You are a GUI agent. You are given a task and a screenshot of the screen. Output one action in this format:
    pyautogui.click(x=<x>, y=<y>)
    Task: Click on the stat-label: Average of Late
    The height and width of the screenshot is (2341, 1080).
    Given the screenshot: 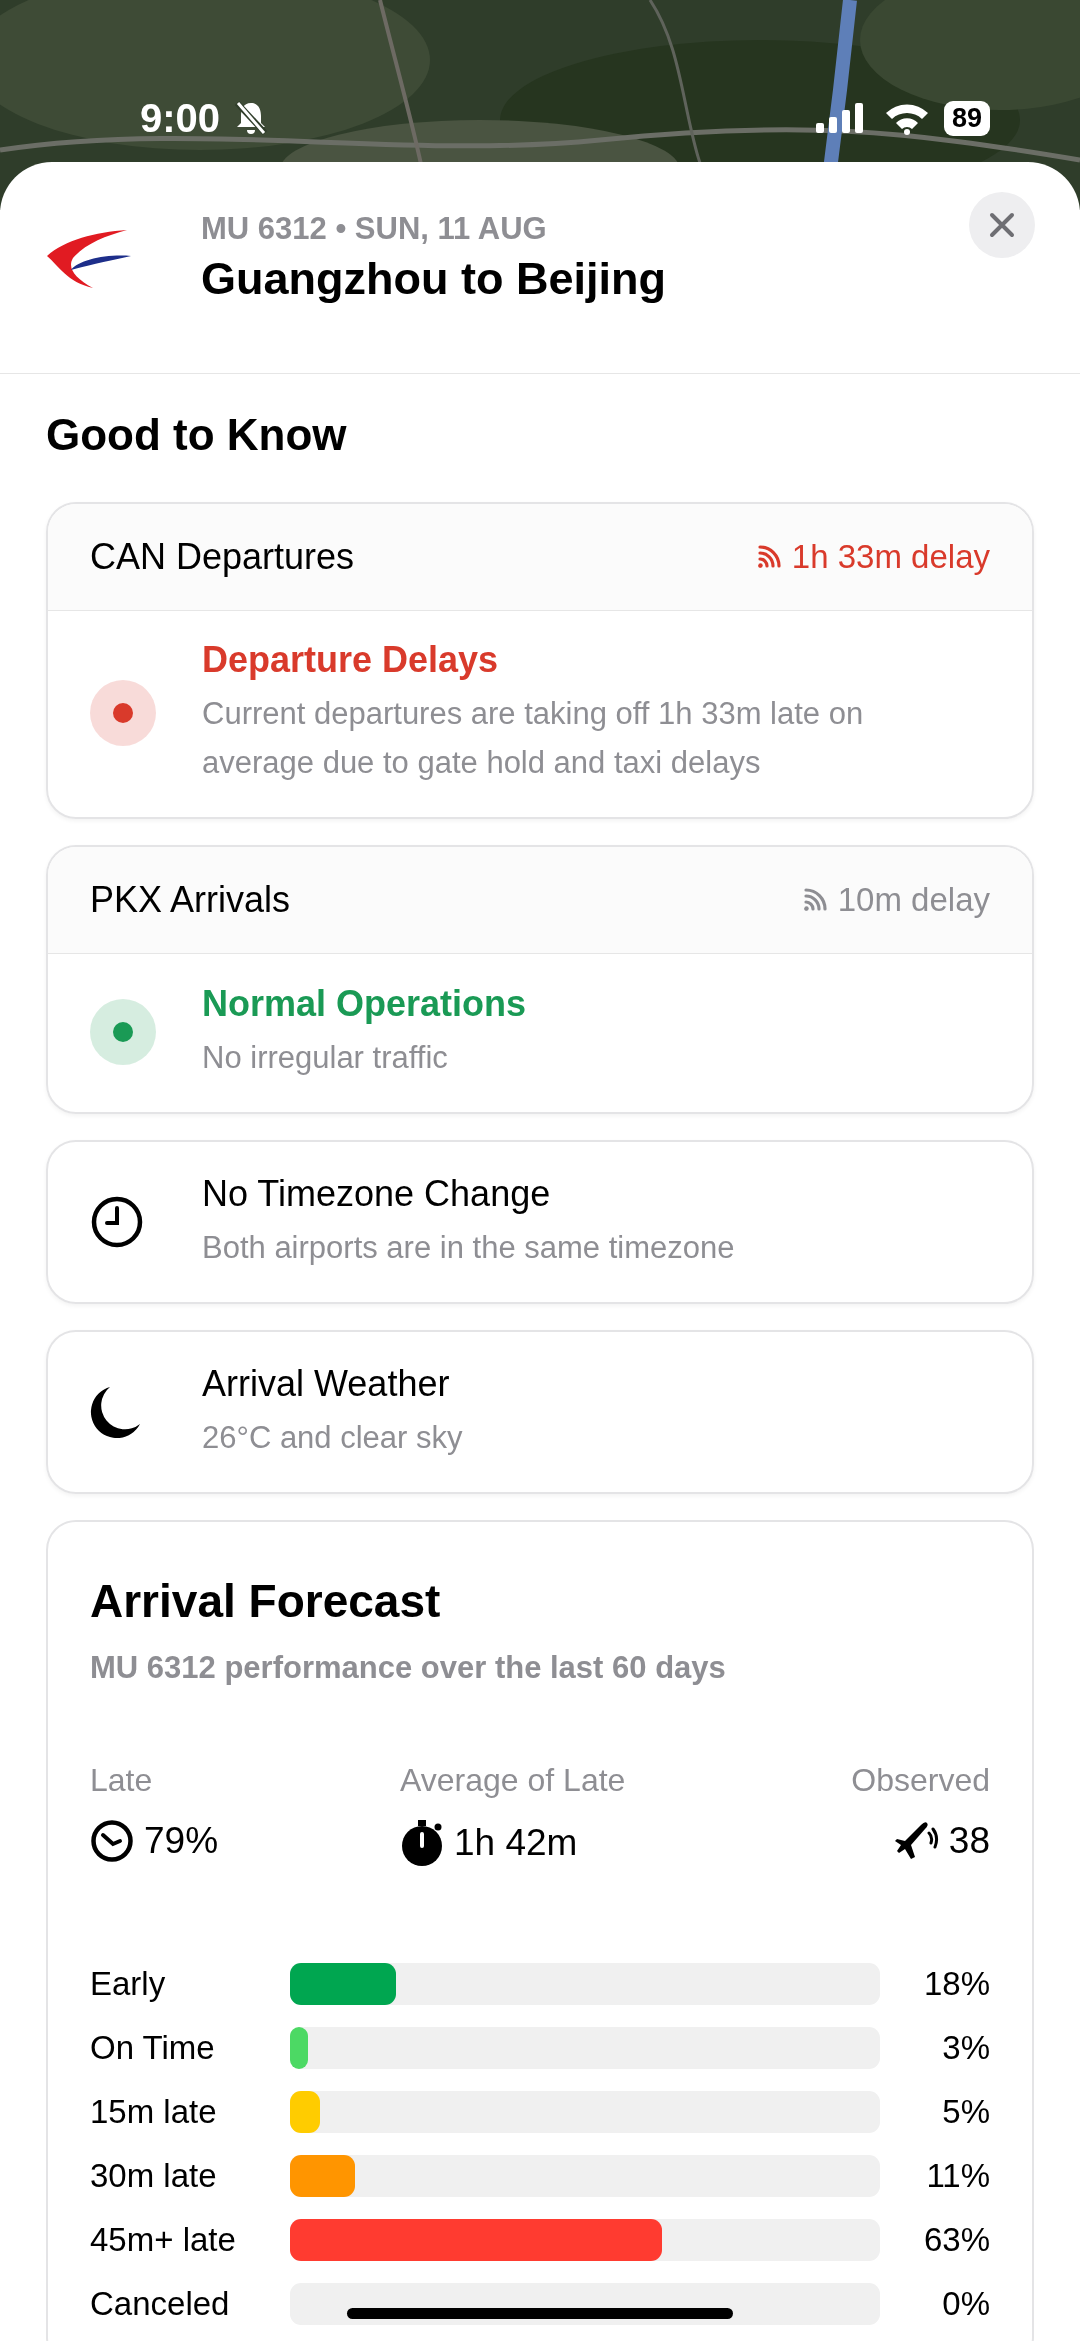 What is the action you would take?
    pyautogui.click(x=513, y=1780)
    